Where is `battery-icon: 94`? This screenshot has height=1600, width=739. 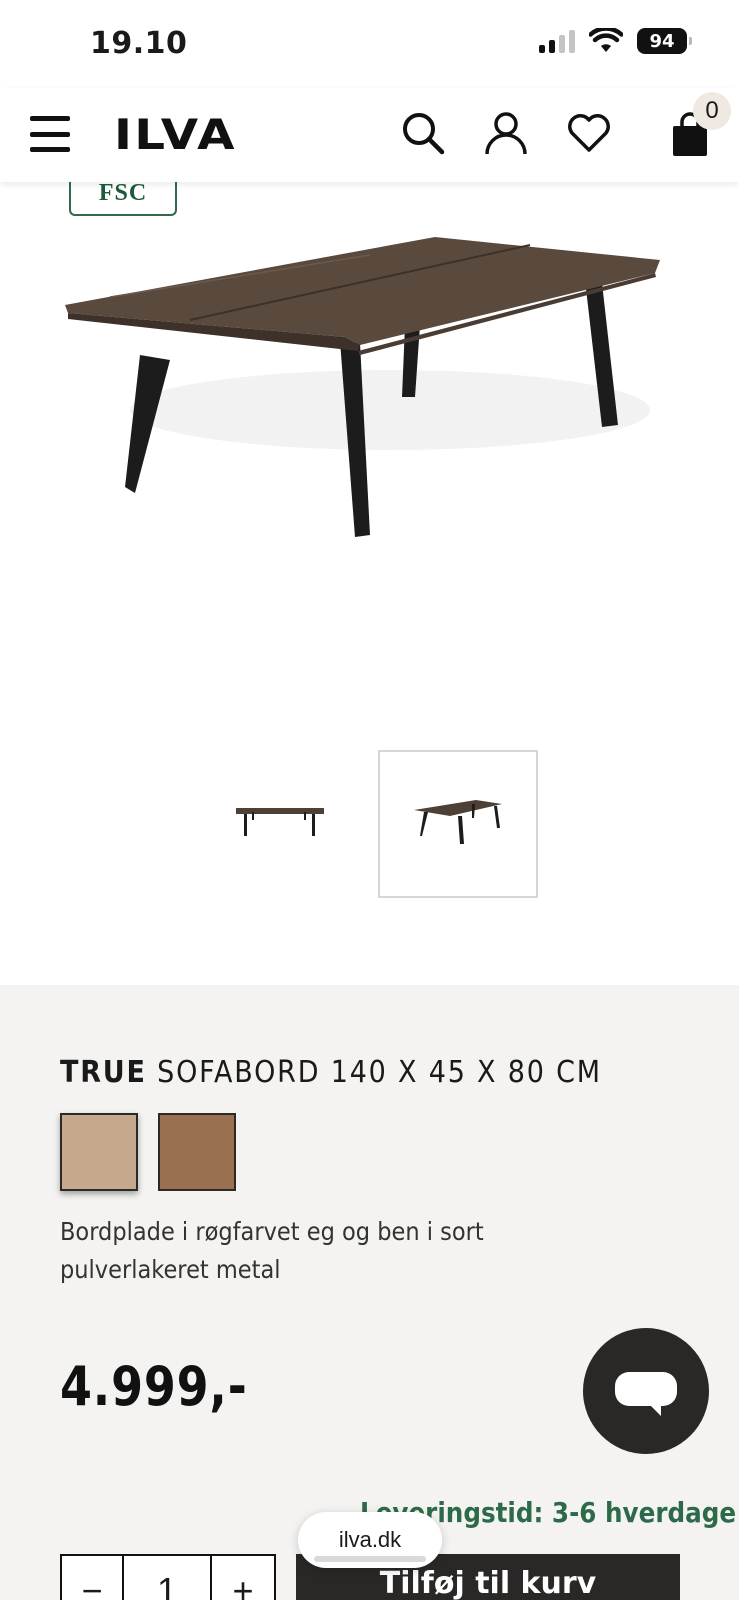 battery-icon: 94 is located at coordinates (664, 41).